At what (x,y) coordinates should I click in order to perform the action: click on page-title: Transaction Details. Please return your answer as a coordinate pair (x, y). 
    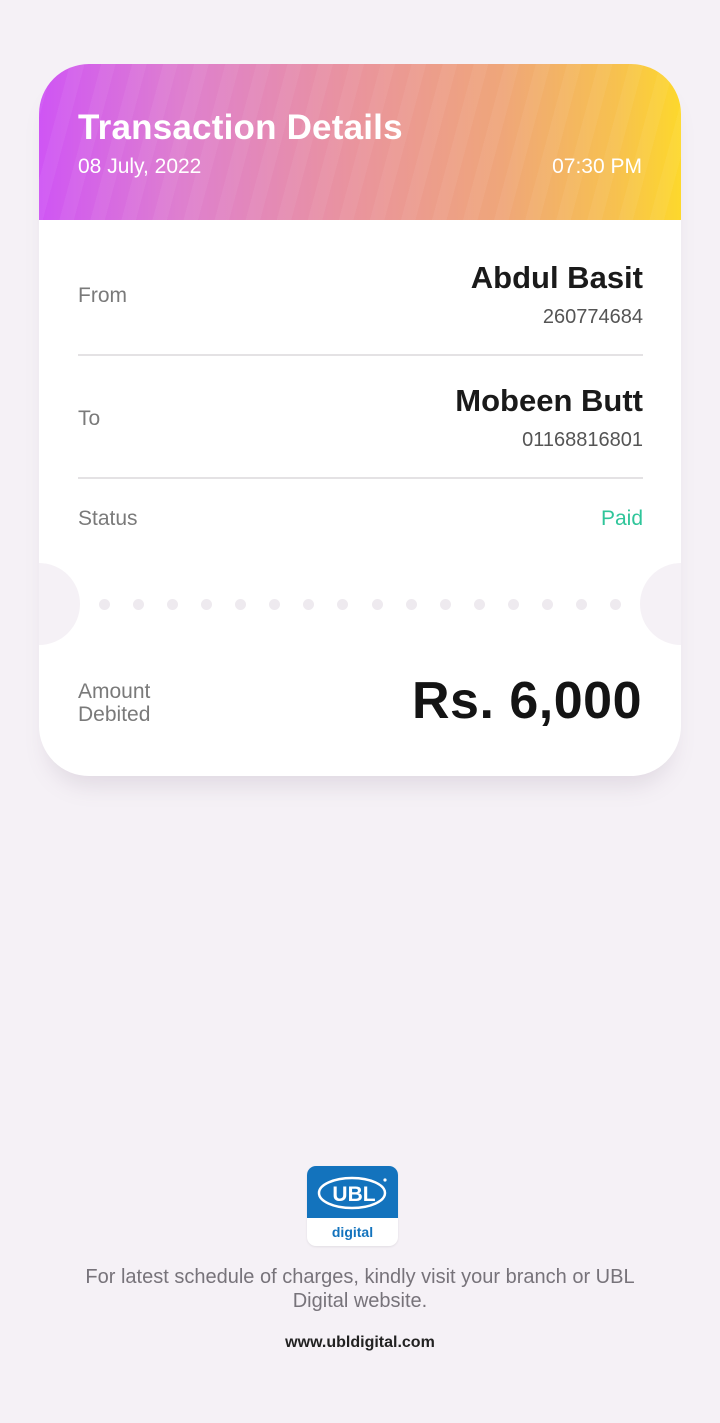
    Looking at the image, I should click on (240, 127).